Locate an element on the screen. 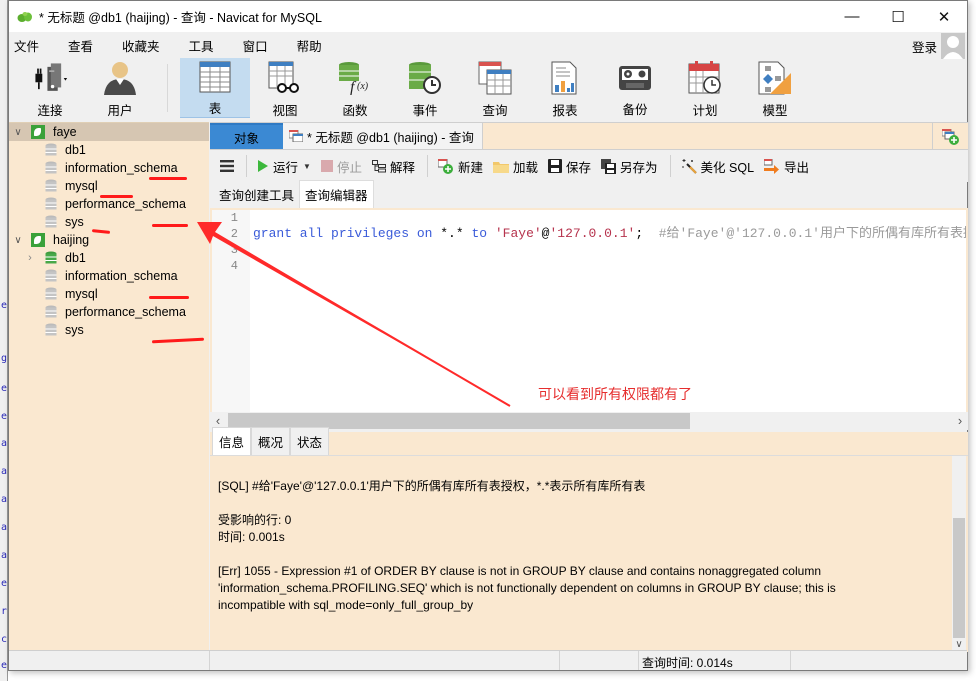  beautify-sql-button: 美化 SQL is located at coordinates (717, 166).